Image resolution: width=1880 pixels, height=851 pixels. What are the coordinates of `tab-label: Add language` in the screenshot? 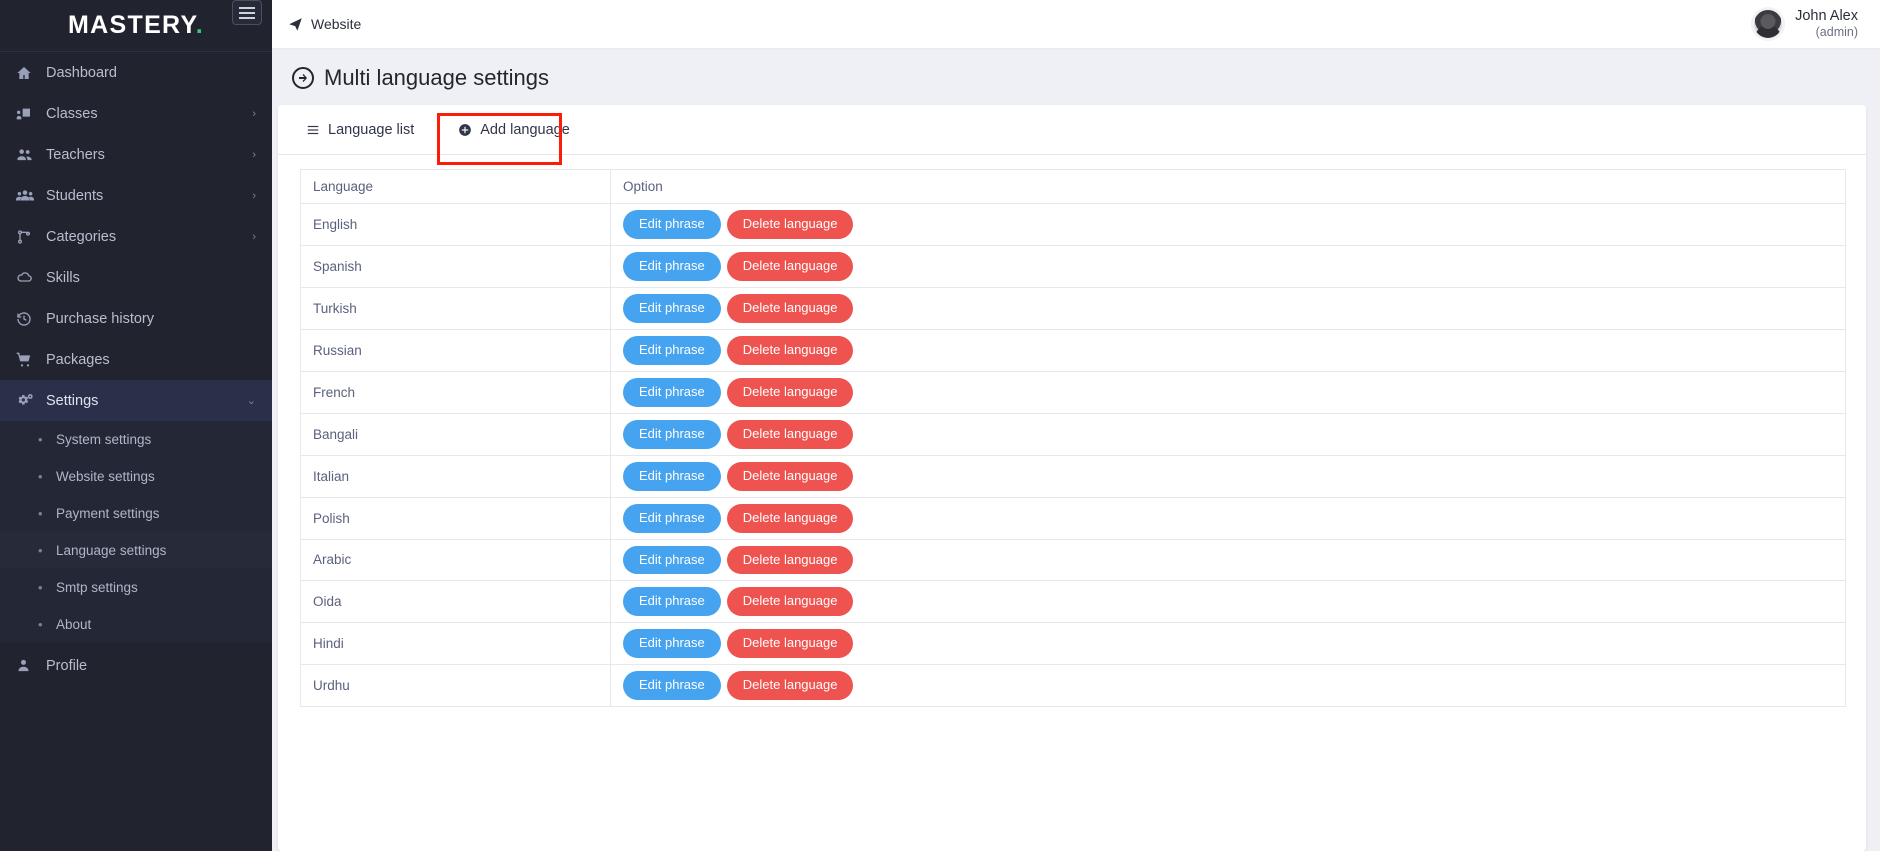 It's located at (525, 129).